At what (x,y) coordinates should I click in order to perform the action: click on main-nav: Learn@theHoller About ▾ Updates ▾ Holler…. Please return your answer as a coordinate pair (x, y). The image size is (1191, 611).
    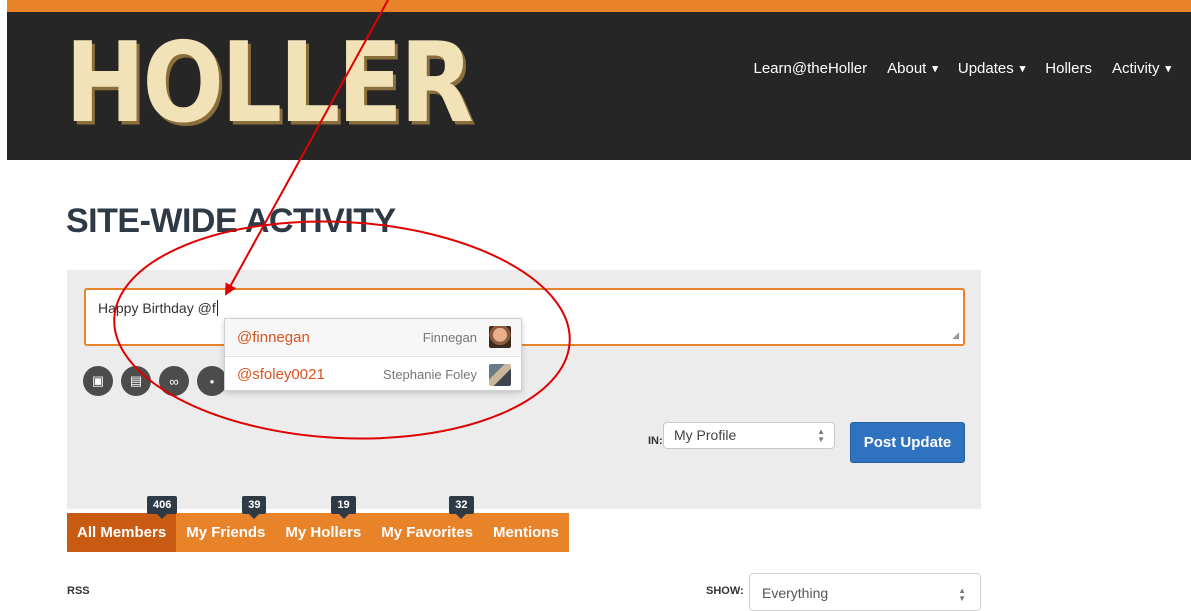
    Looking at the image, I should click on (963, 68).